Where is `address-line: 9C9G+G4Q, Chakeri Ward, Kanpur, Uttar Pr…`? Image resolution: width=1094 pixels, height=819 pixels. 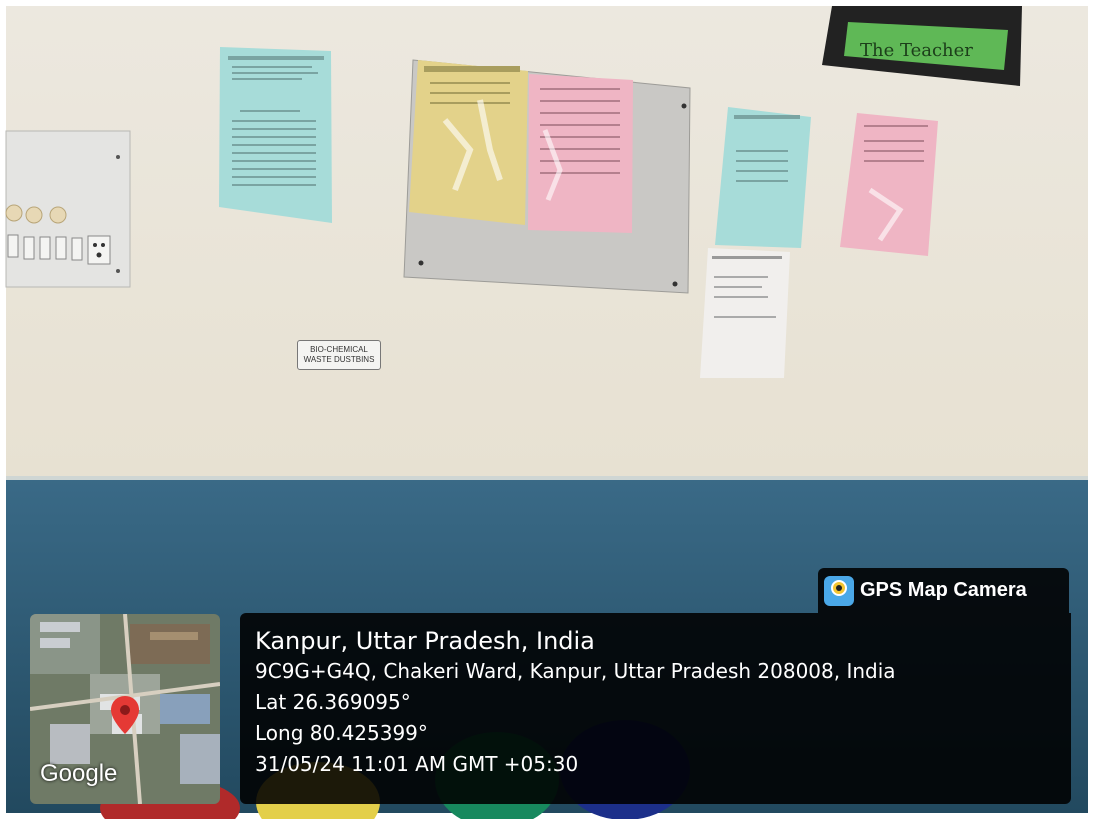 address-line: 9C9G+G4Q, Chakeri Ward, Kanpur, Uttar Pr… is located at coordinates (575, 671).